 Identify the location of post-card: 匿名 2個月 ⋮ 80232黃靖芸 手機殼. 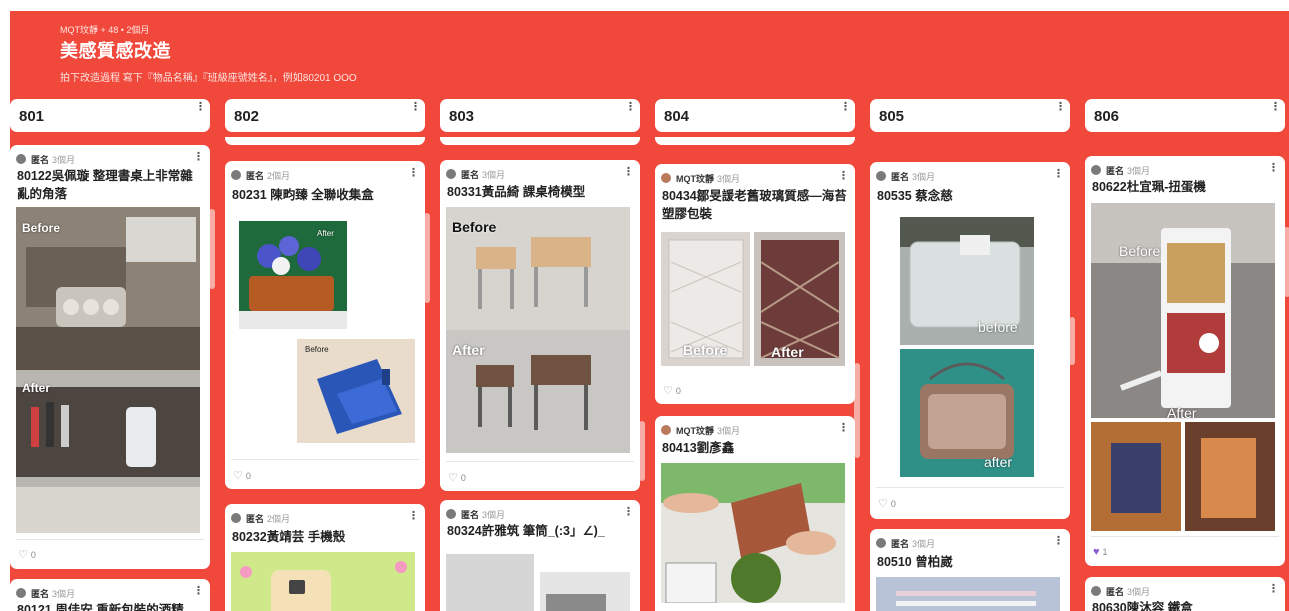
(325, 557).